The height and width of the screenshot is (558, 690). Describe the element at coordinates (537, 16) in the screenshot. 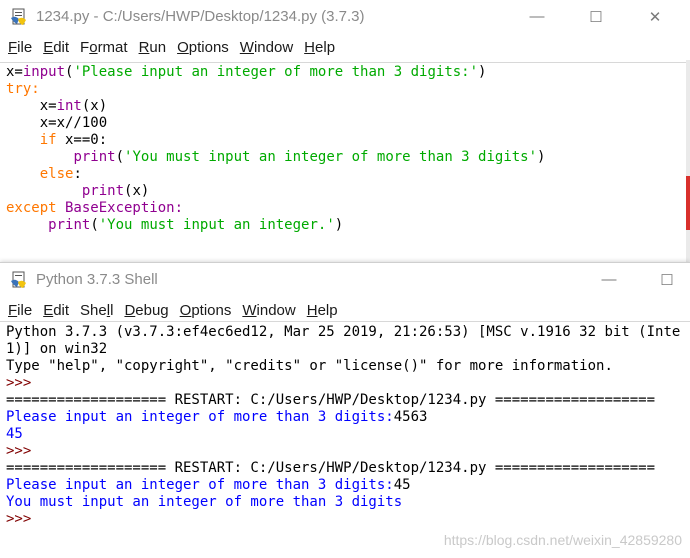

I see `minimize-button: —` at that location.